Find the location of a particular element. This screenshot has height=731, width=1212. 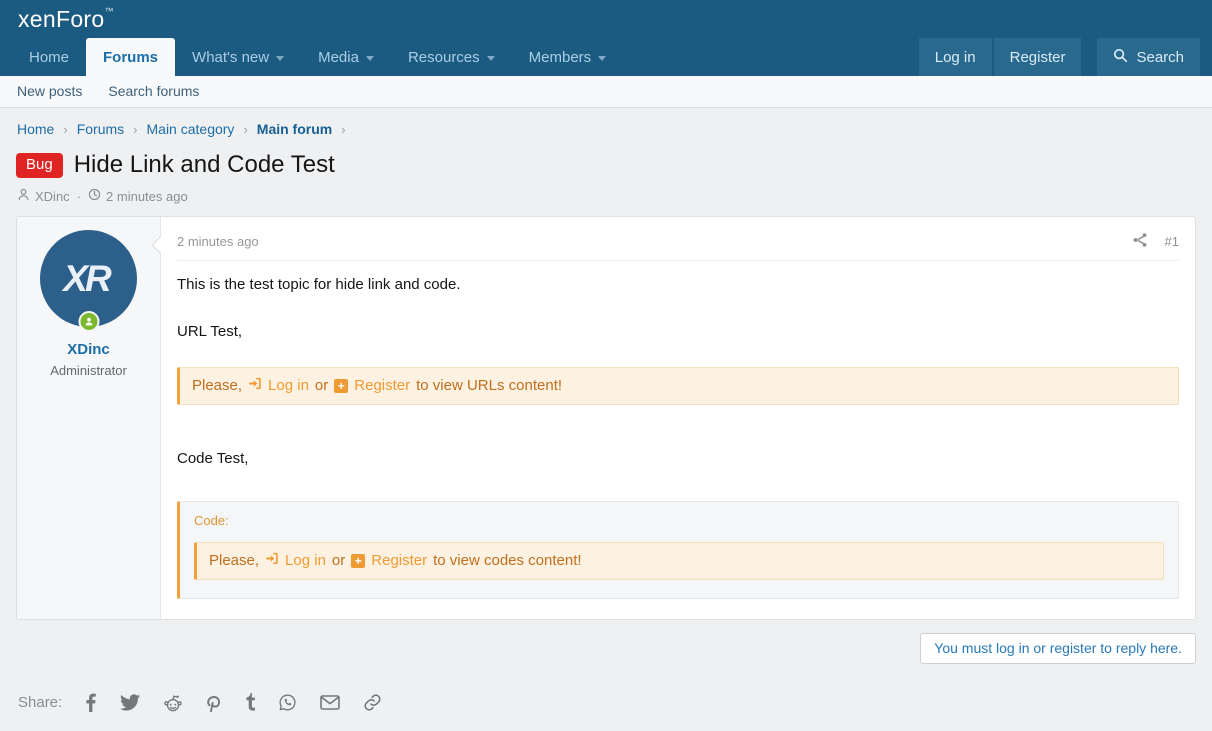

post-timestamp: 2 minutes ago is located at coordinates (218, 241).